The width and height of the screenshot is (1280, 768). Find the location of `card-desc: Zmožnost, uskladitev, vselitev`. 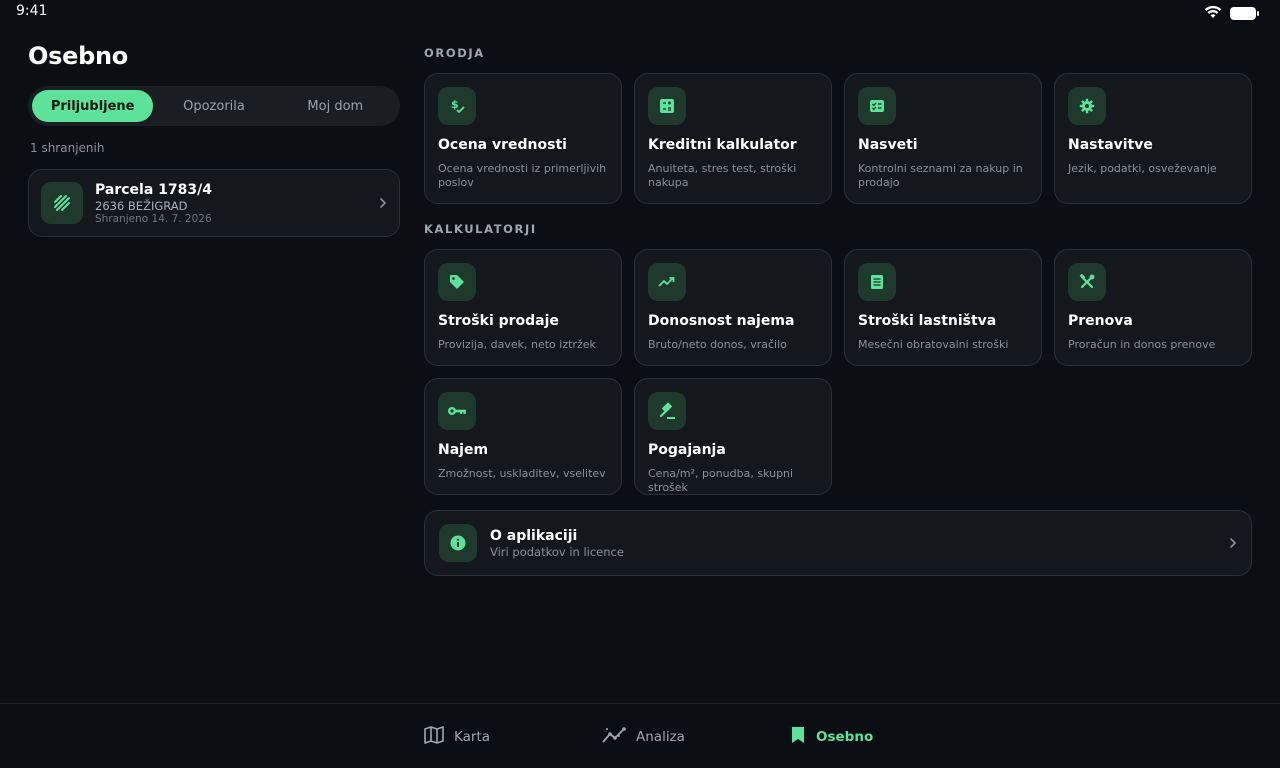

card-desc: Zmožnost, uskladitev, vselitev is located at coordinates (522, 473).